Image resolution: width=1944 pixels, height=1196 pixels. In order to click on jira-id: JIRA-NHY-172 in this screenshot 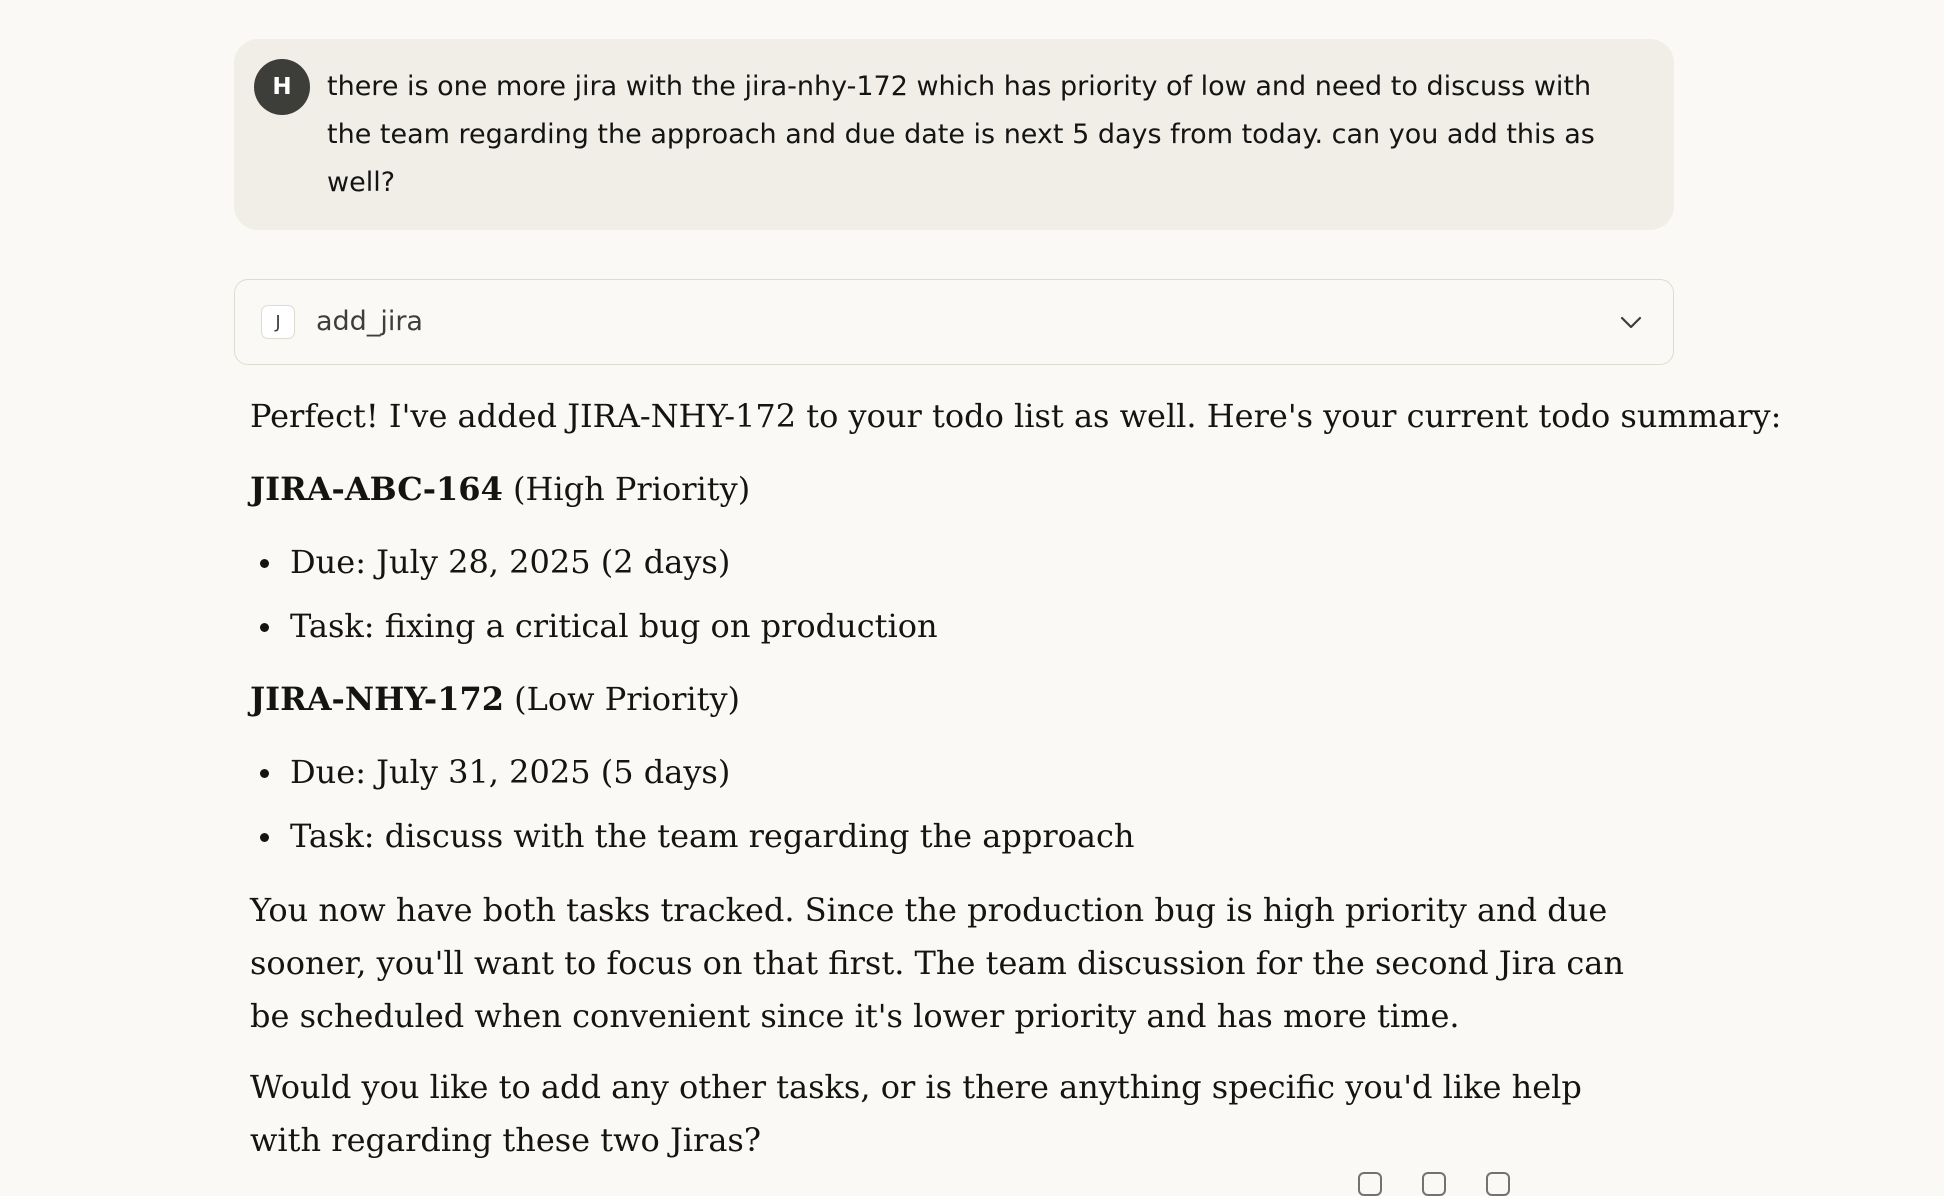, I will do `click(377, 699)`.